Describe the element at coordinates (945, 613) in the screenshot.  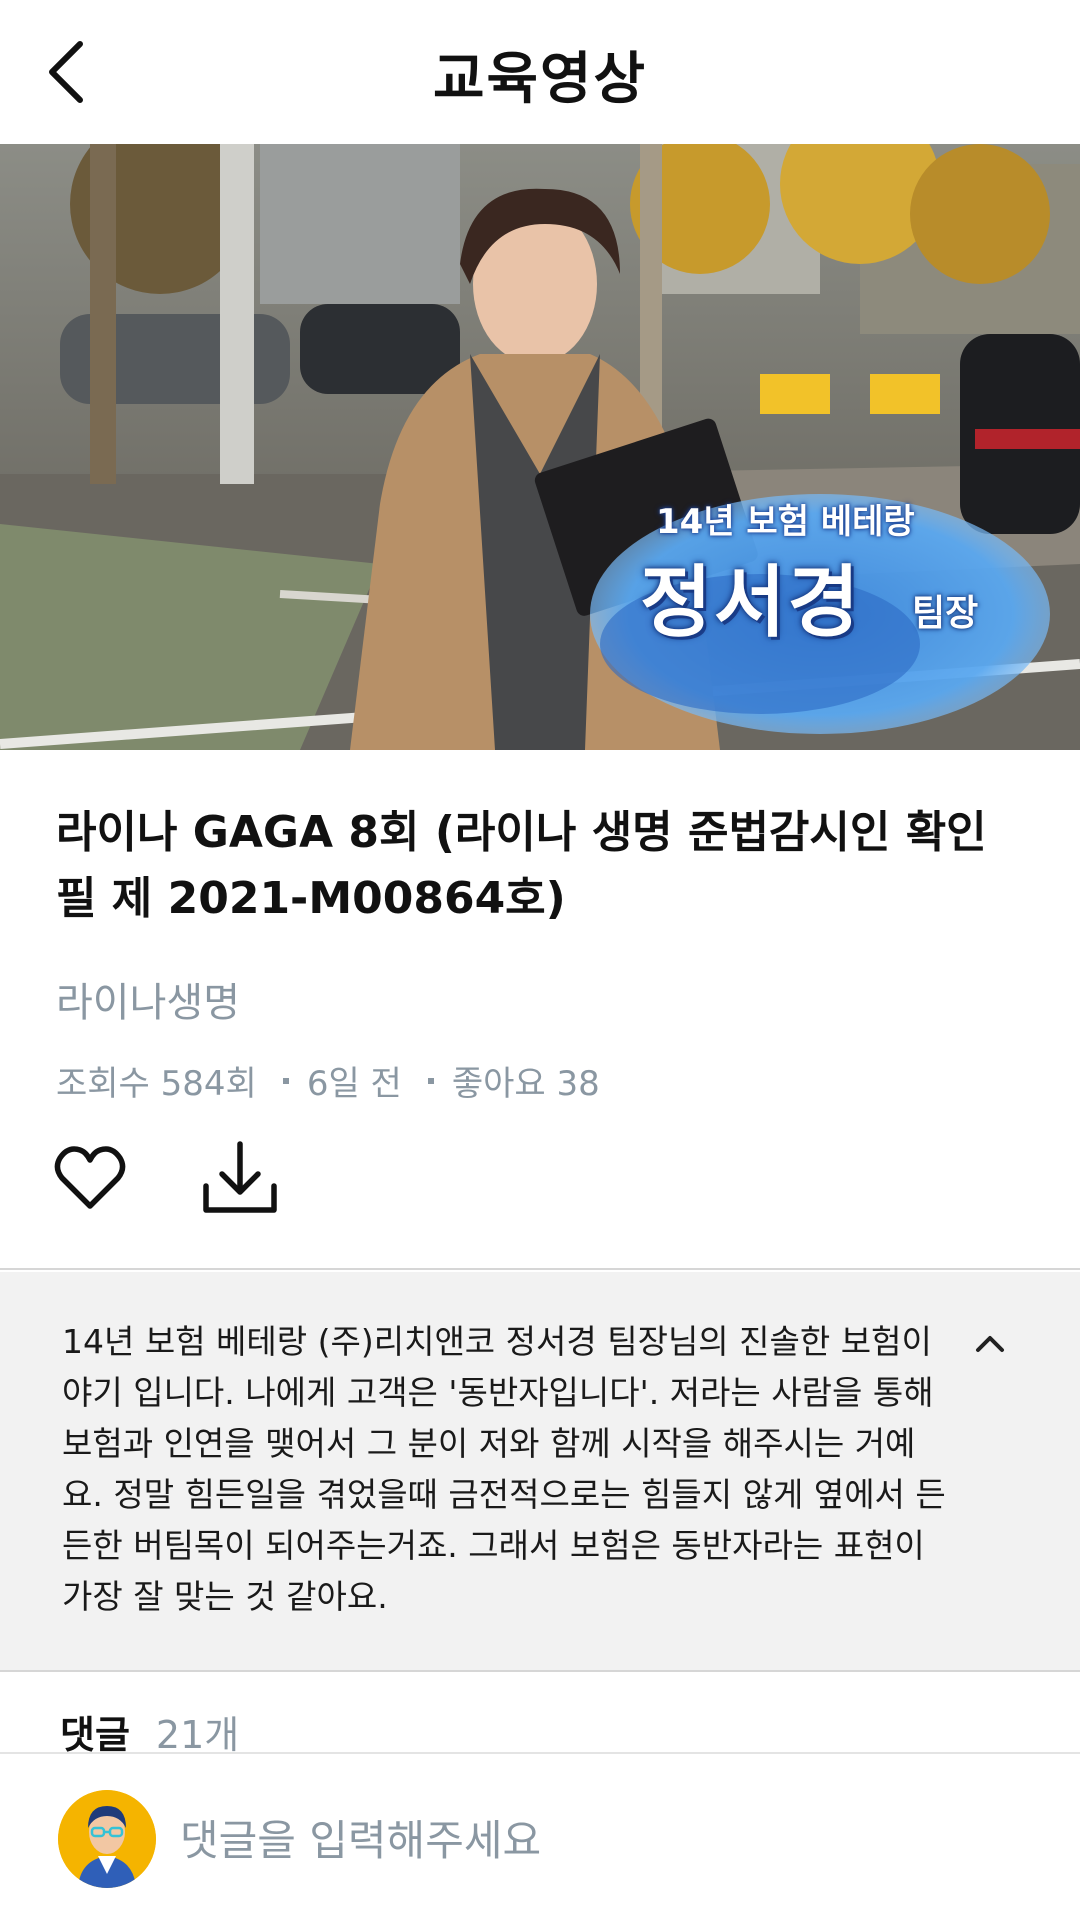
I see `caption-role: 팀장` at that location.